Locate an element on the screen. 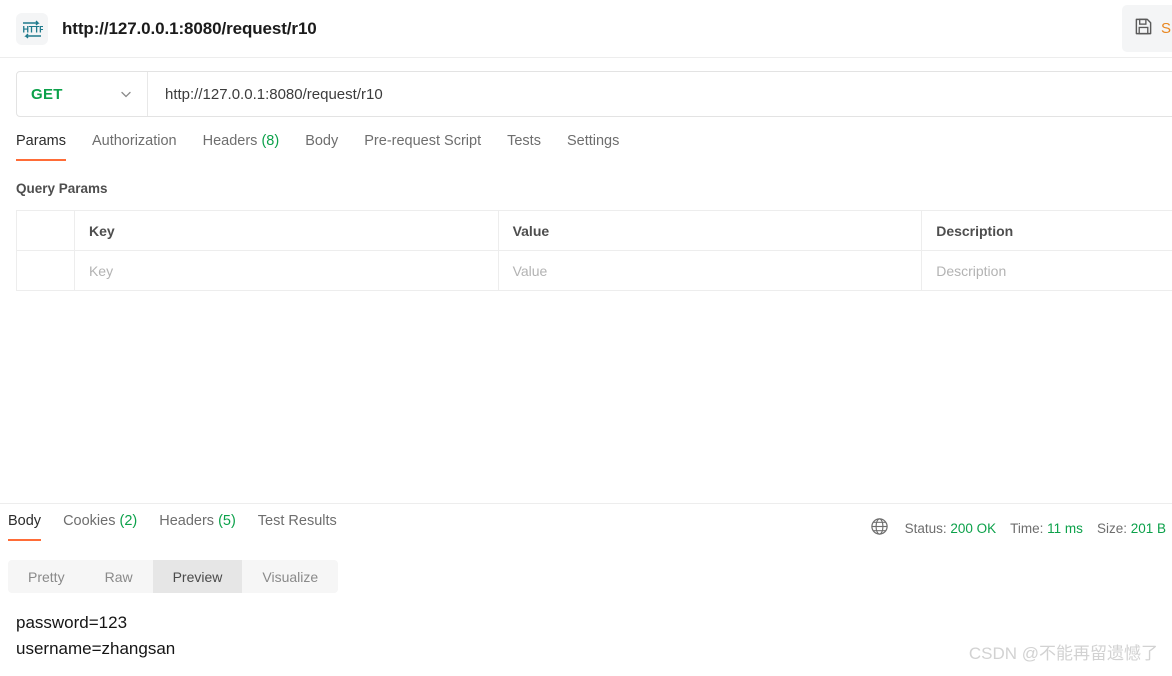 The image size is (1172, 676). response-tab-cookies-label: Cookies is located at coordinates (89, 521).